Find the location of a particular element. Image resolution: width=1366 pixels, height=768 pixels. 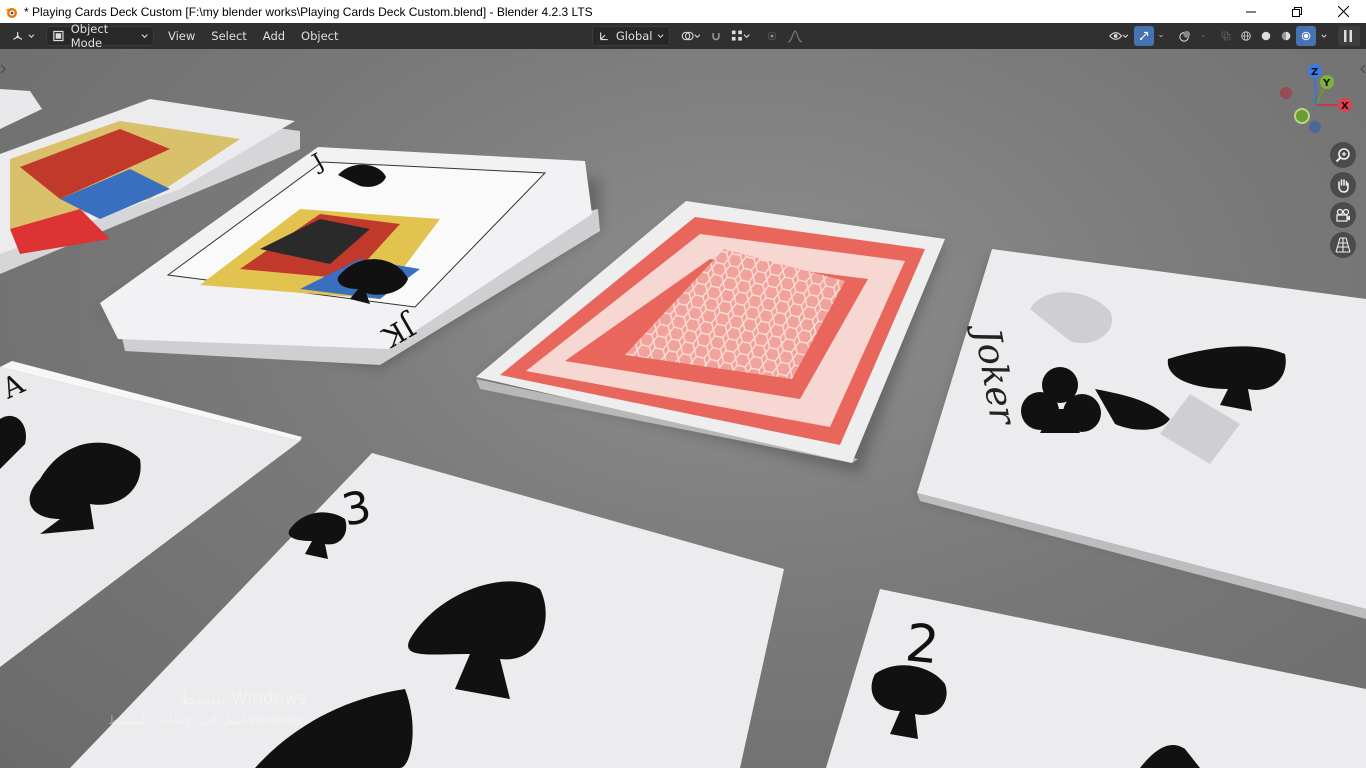

minimize-button is located at coordinates (1251, 11).